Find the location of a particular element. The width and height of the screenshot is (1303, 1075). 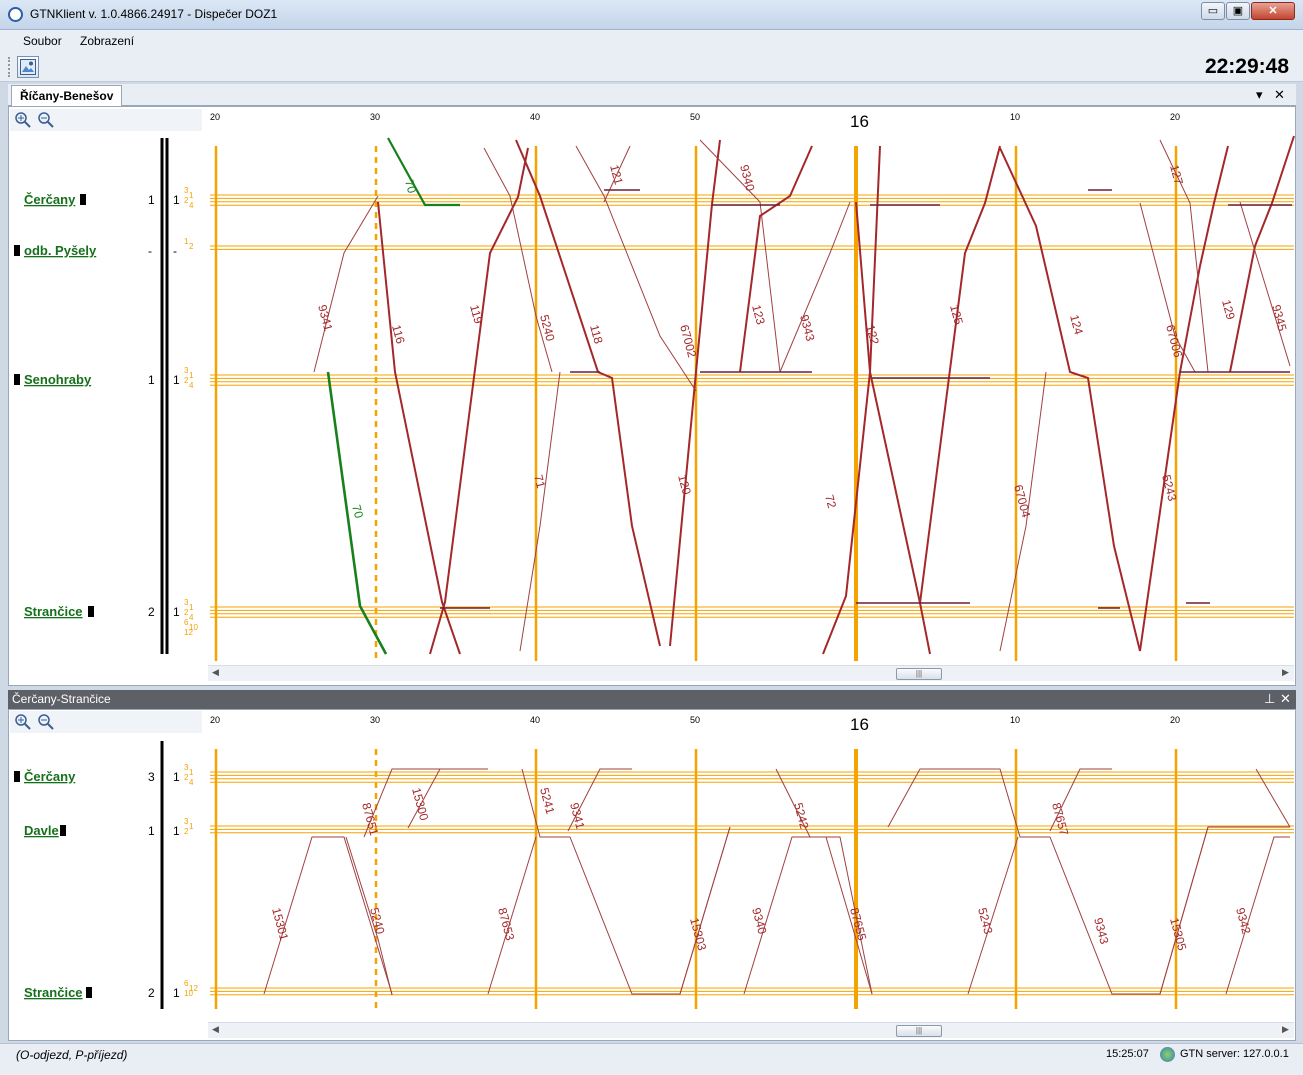

tab-dropdown-icon: ▾ is located at coordinates (1259, 95).